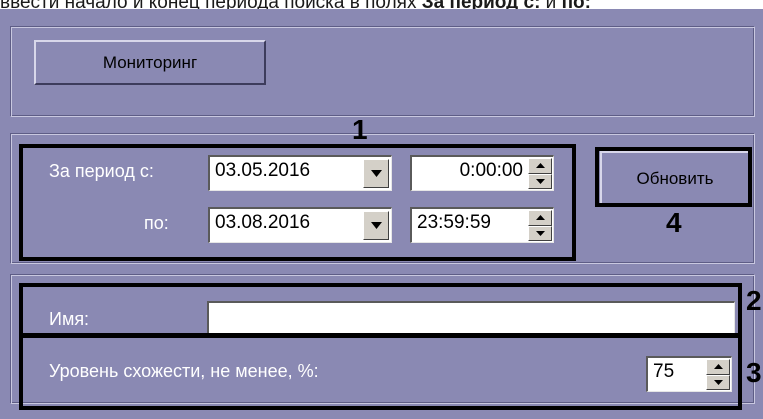  Describe the element at coordinates (69, 319) in the screenshot. I see `name-label: Имя:` at that location.